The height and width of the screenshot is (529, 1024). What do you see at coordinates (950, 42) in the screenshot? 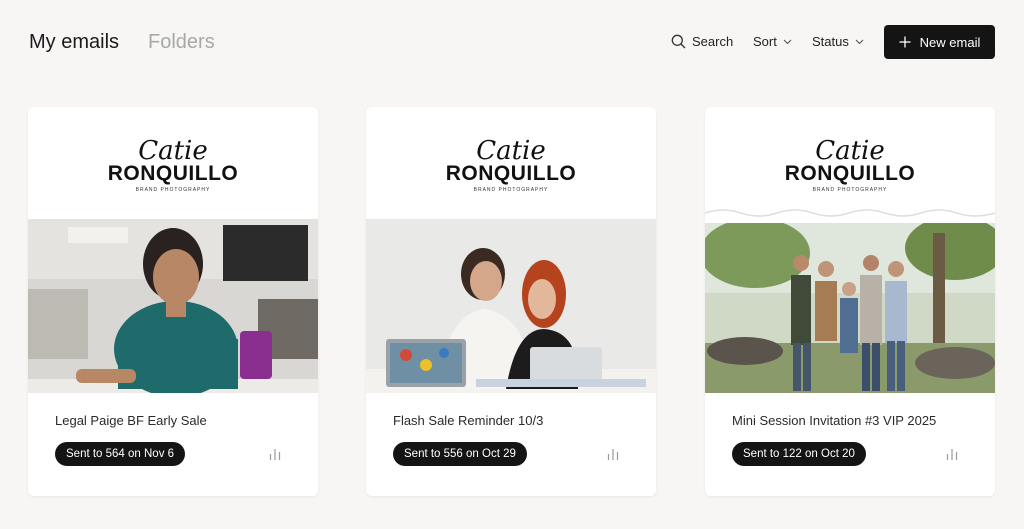
I see `new-email-label: New email` at bounding box center [950, 42].